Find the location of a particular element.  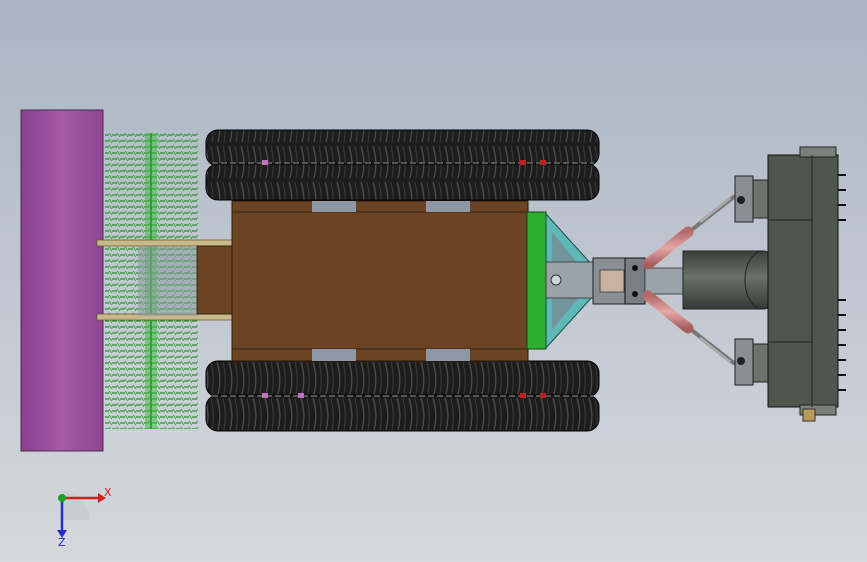

track-lower is located at coordinates (402, 396).